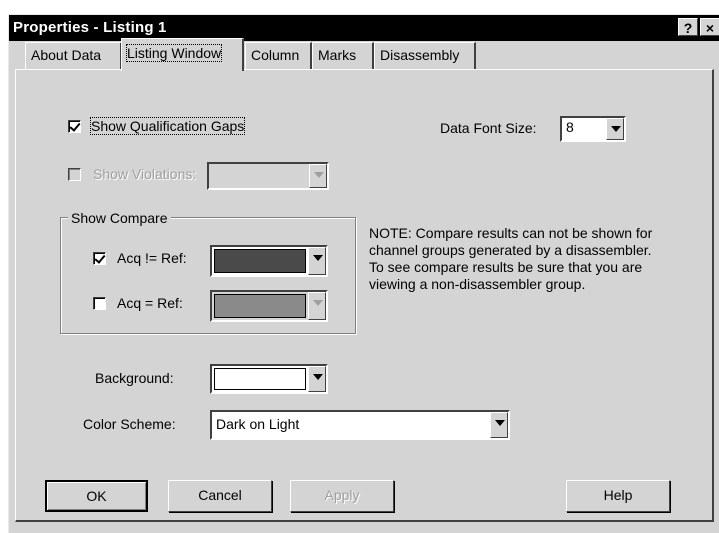  Describe the element at coordinates (360, 425) in the screenshot. I see `color-scheme-select: Dark on Light` at that location.